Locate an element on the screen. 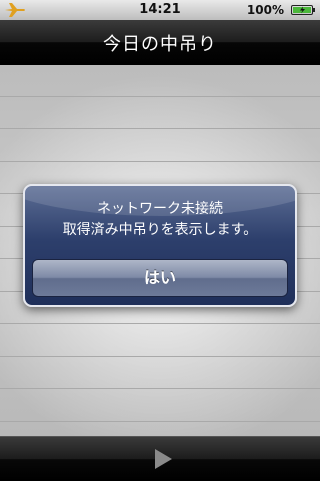 The height and width of the screenshot is (481, 320). alert-title: ネットワーク未接続 is located at coordinates (160, 209).